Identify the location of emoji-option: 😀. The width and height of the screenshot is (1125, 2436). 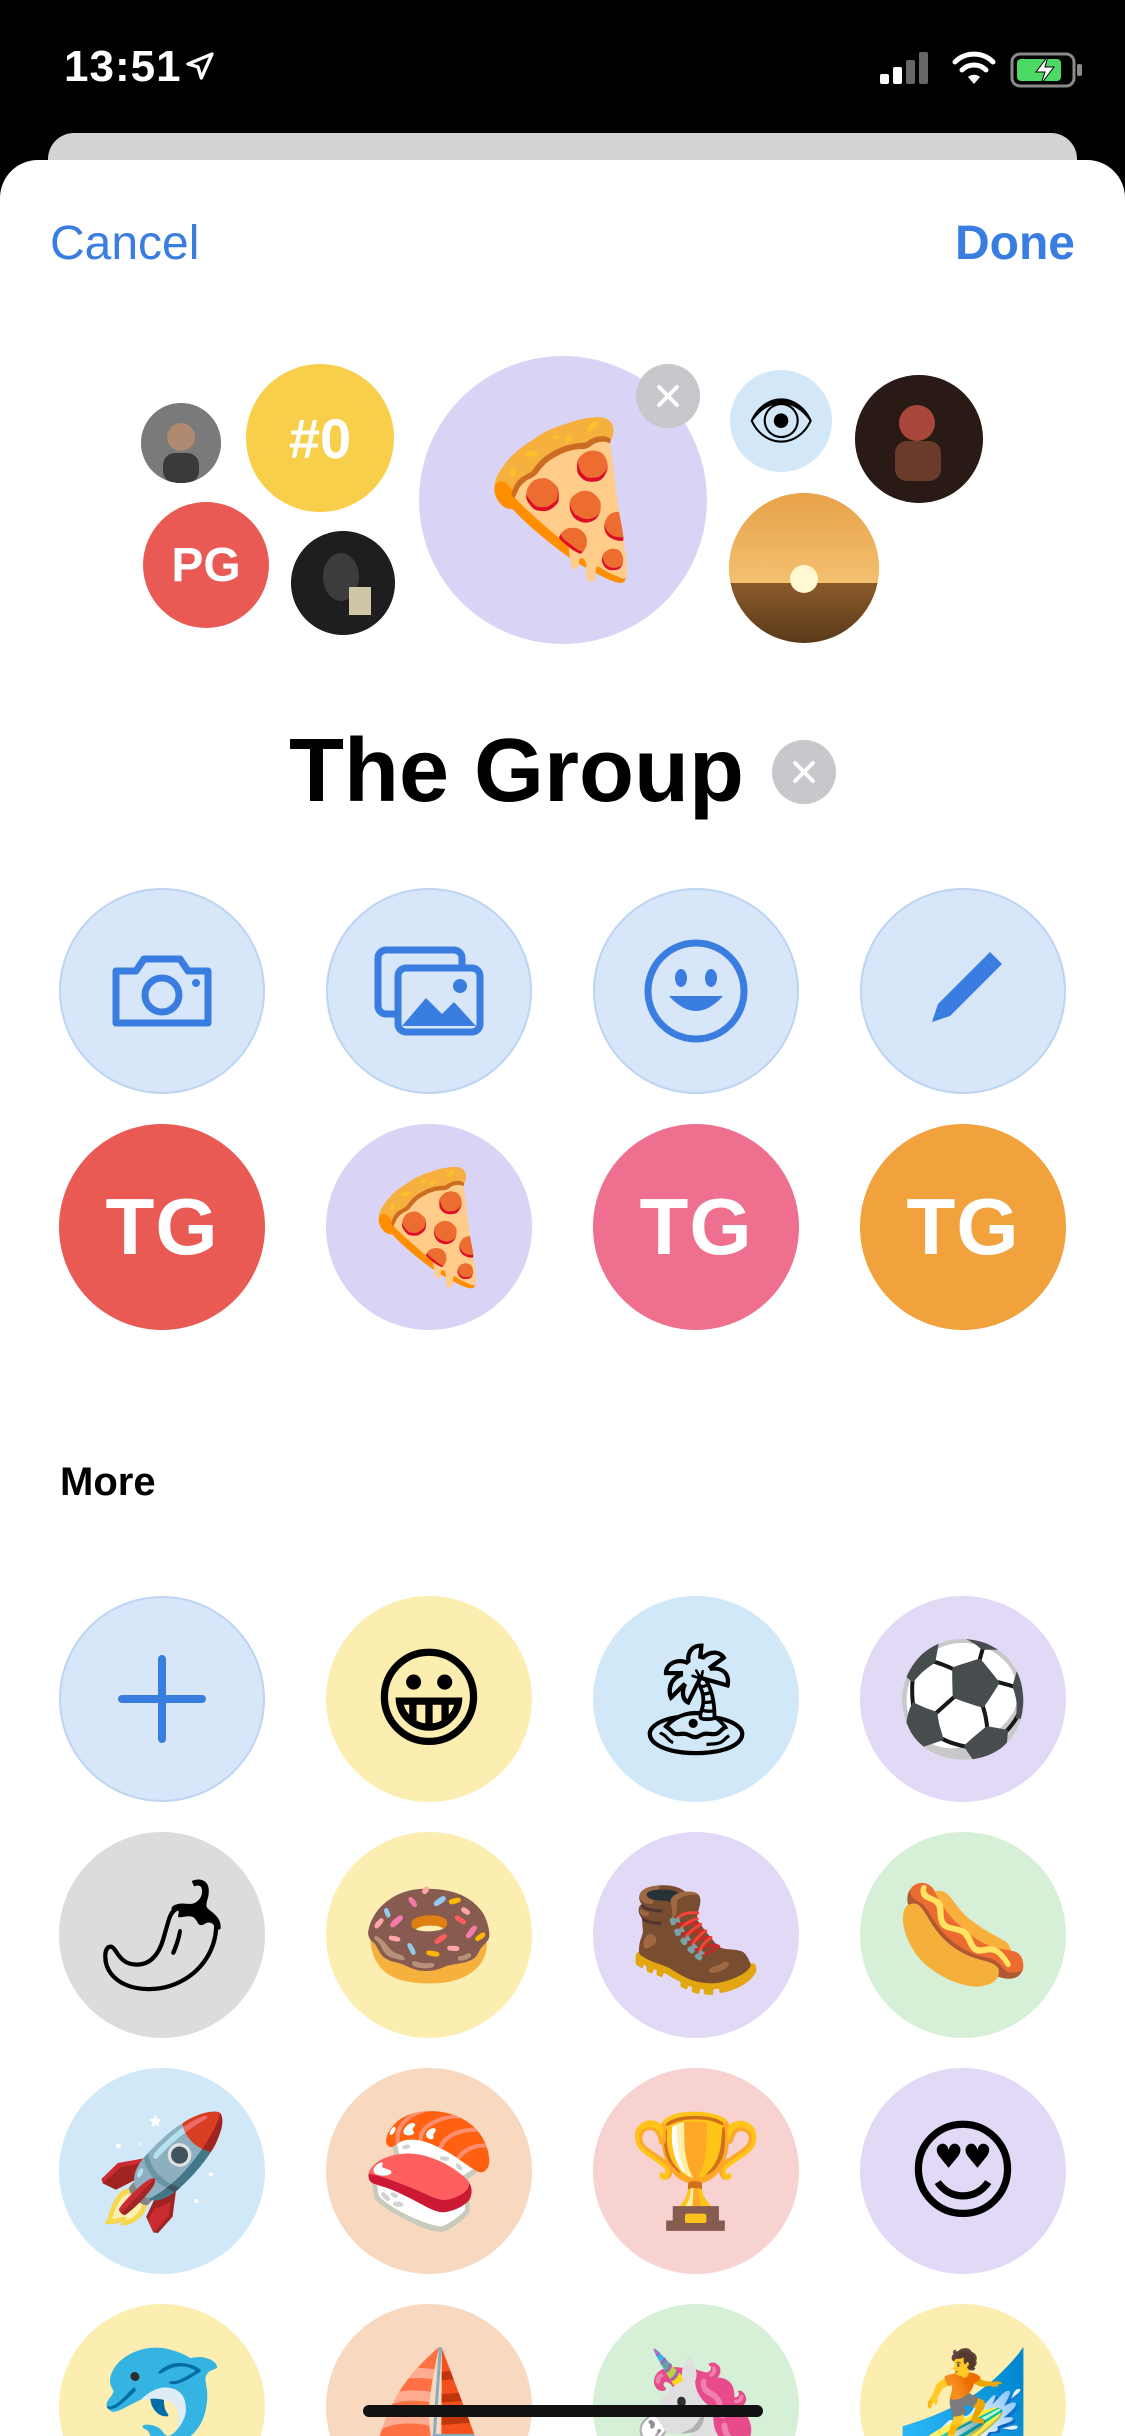
(429, 1699).